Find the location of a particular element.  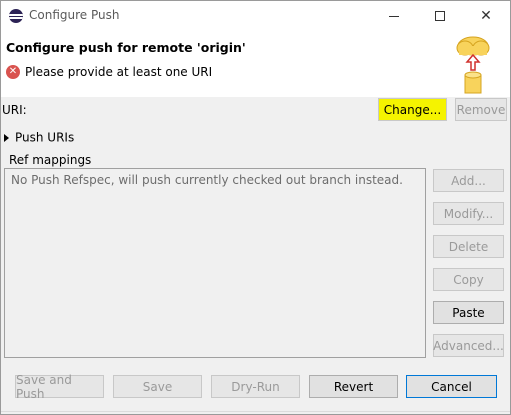

close-icon: ✕ is located at coordinates (486, 16).